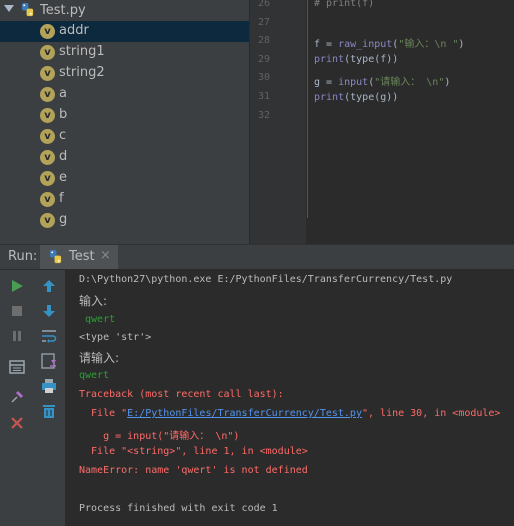 The width and height of the screenshot is (514, 526). I want to click on run-tab-label: Test, so click(82, 256).